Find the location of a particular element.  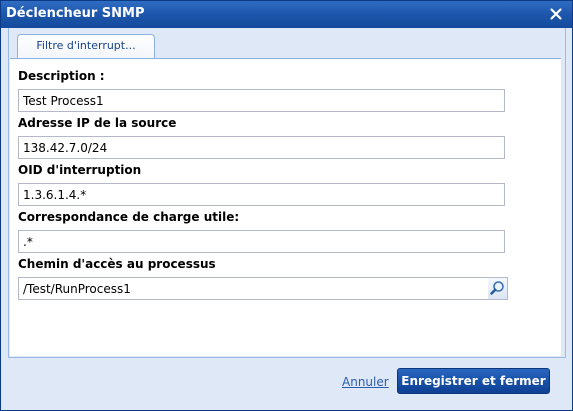

process-path-input is located at coordinates (253, 288).